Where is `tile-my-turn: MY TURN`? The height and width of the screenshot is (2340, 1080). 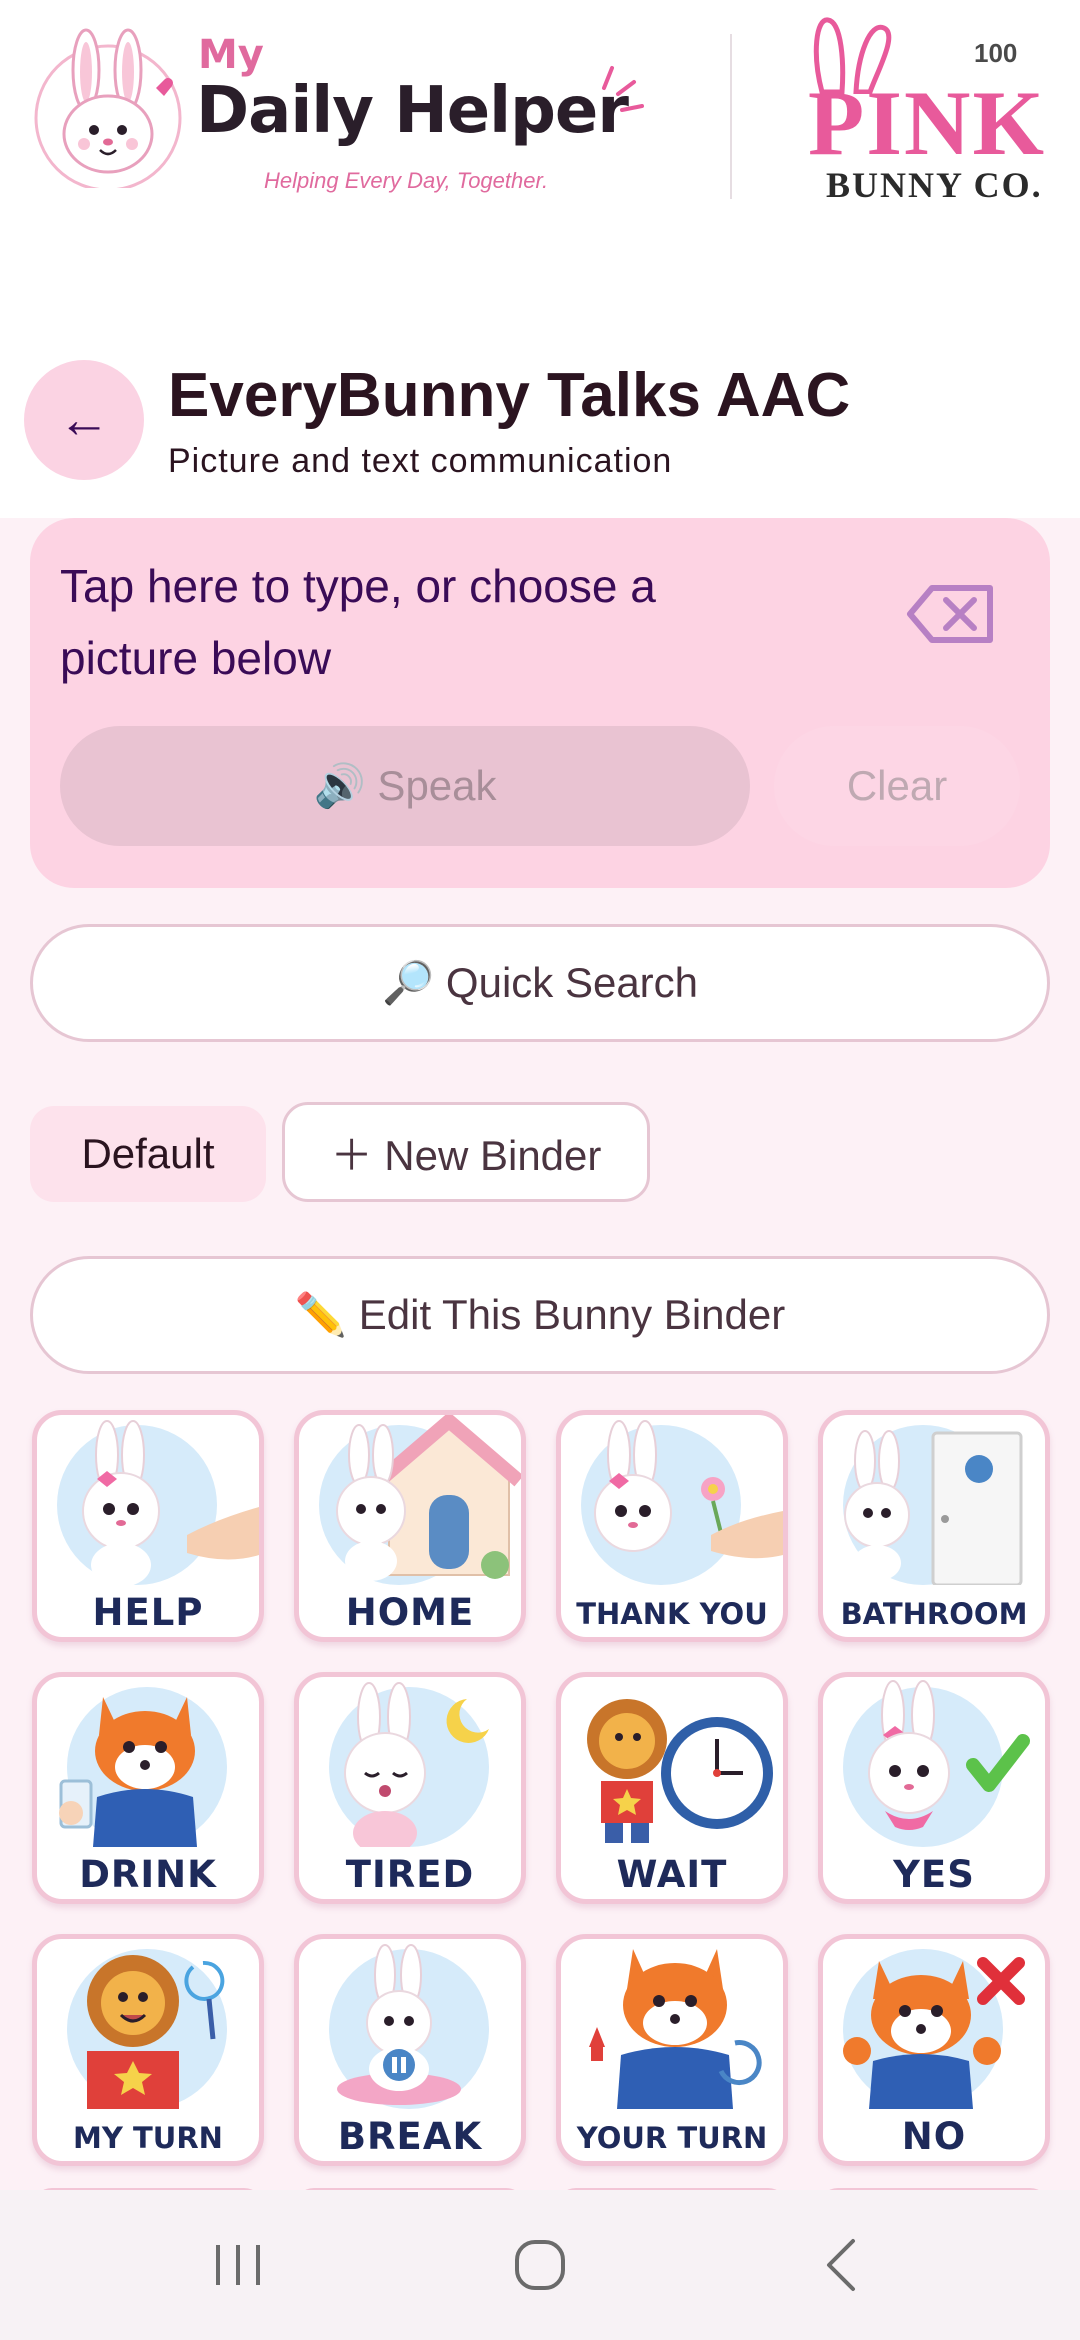 tile-my-turn: MY TURN is located at coordinates (148, 2050).